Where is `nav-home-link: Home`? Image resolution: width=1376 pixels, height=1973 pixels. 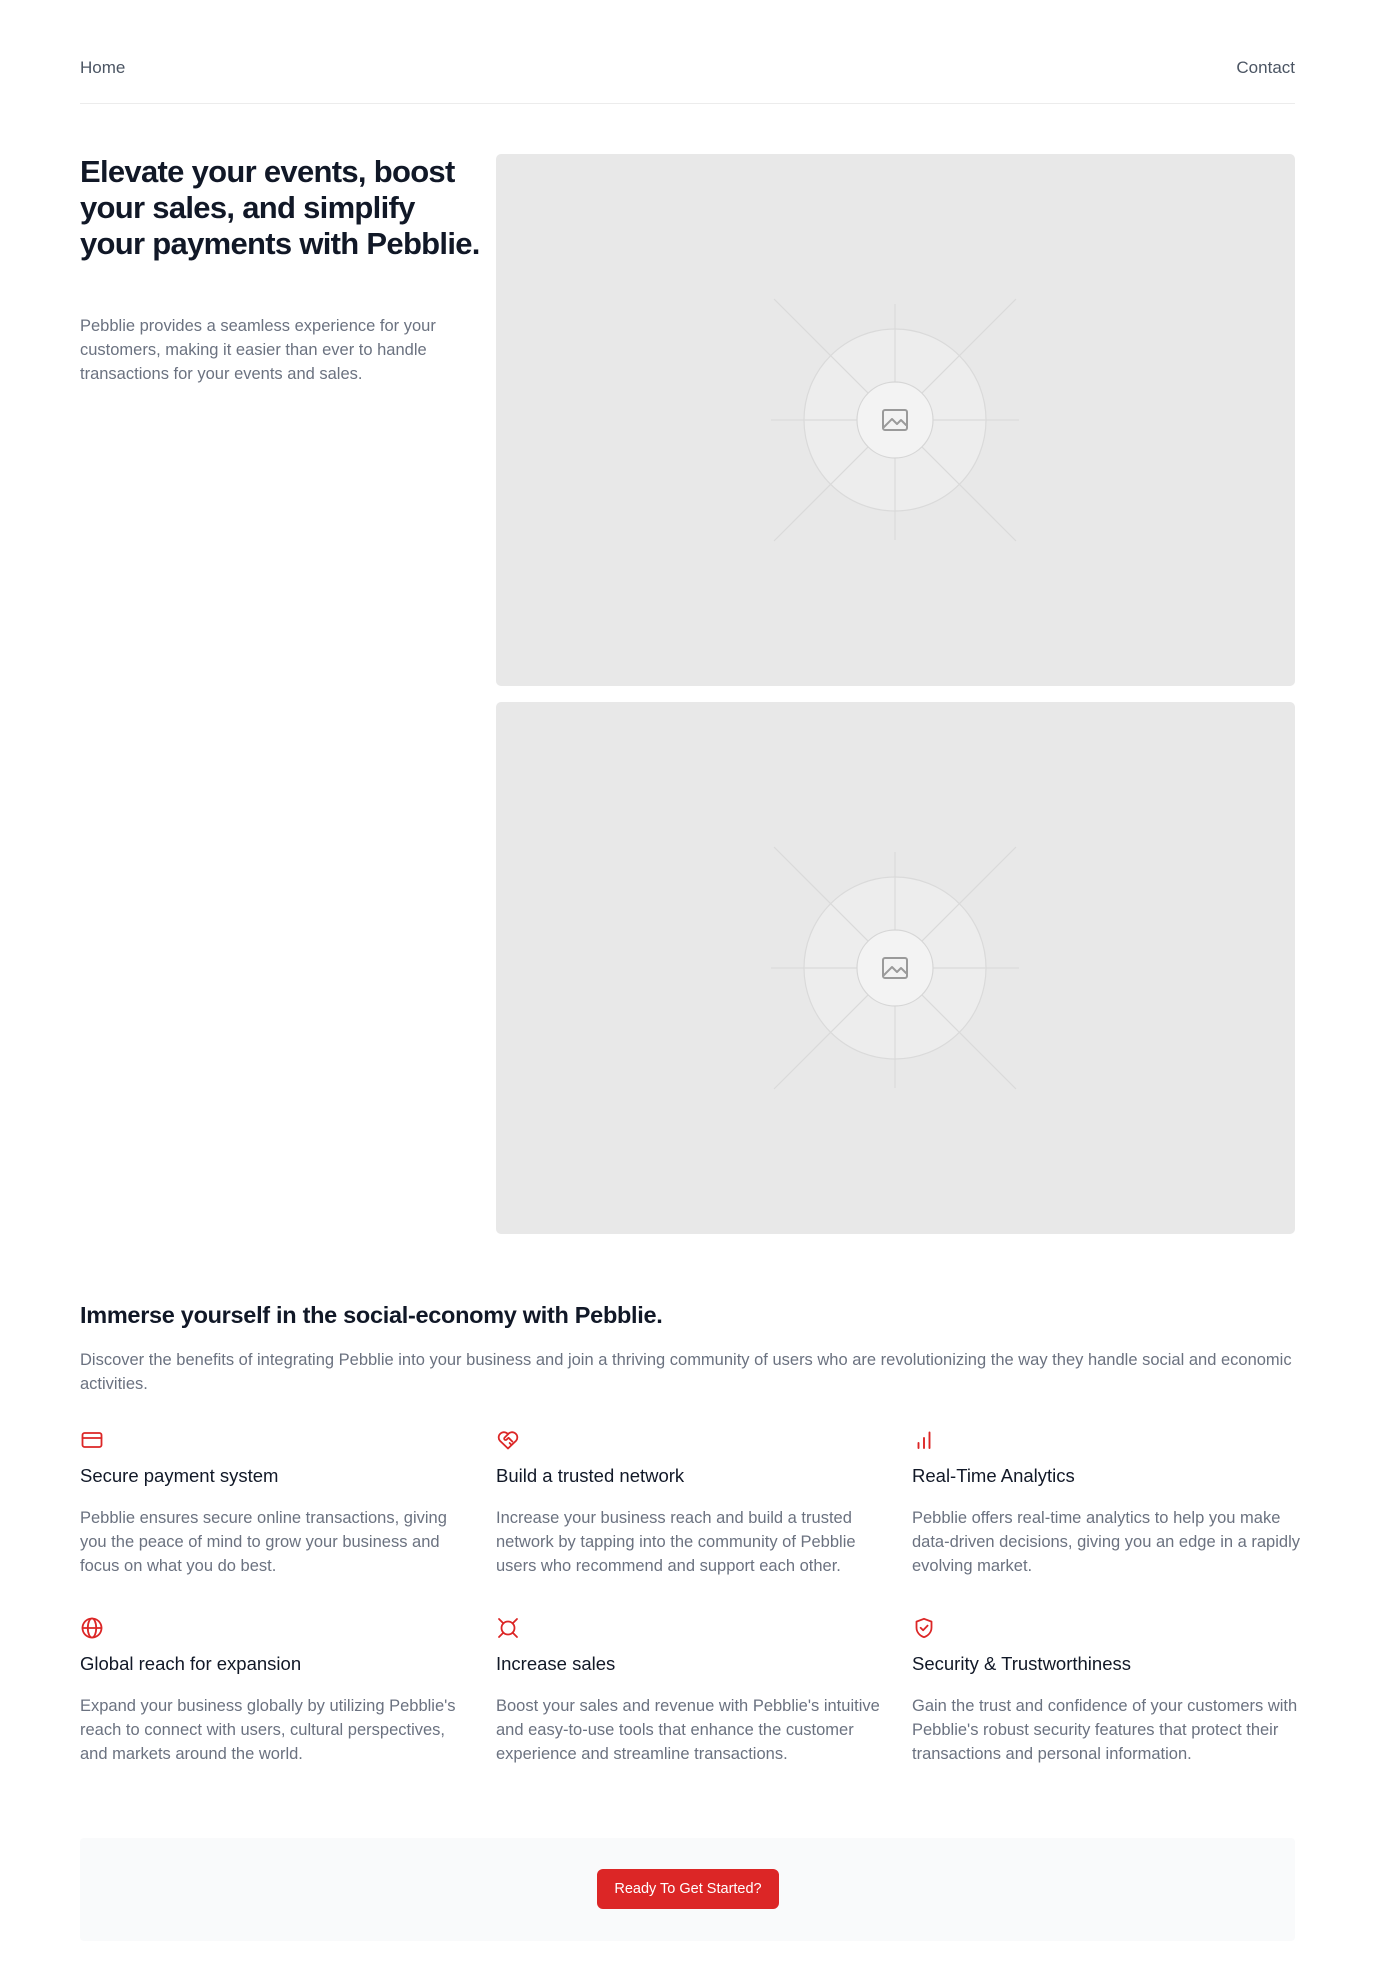
nav-home-link: Home is located at coordinates (102, 68).